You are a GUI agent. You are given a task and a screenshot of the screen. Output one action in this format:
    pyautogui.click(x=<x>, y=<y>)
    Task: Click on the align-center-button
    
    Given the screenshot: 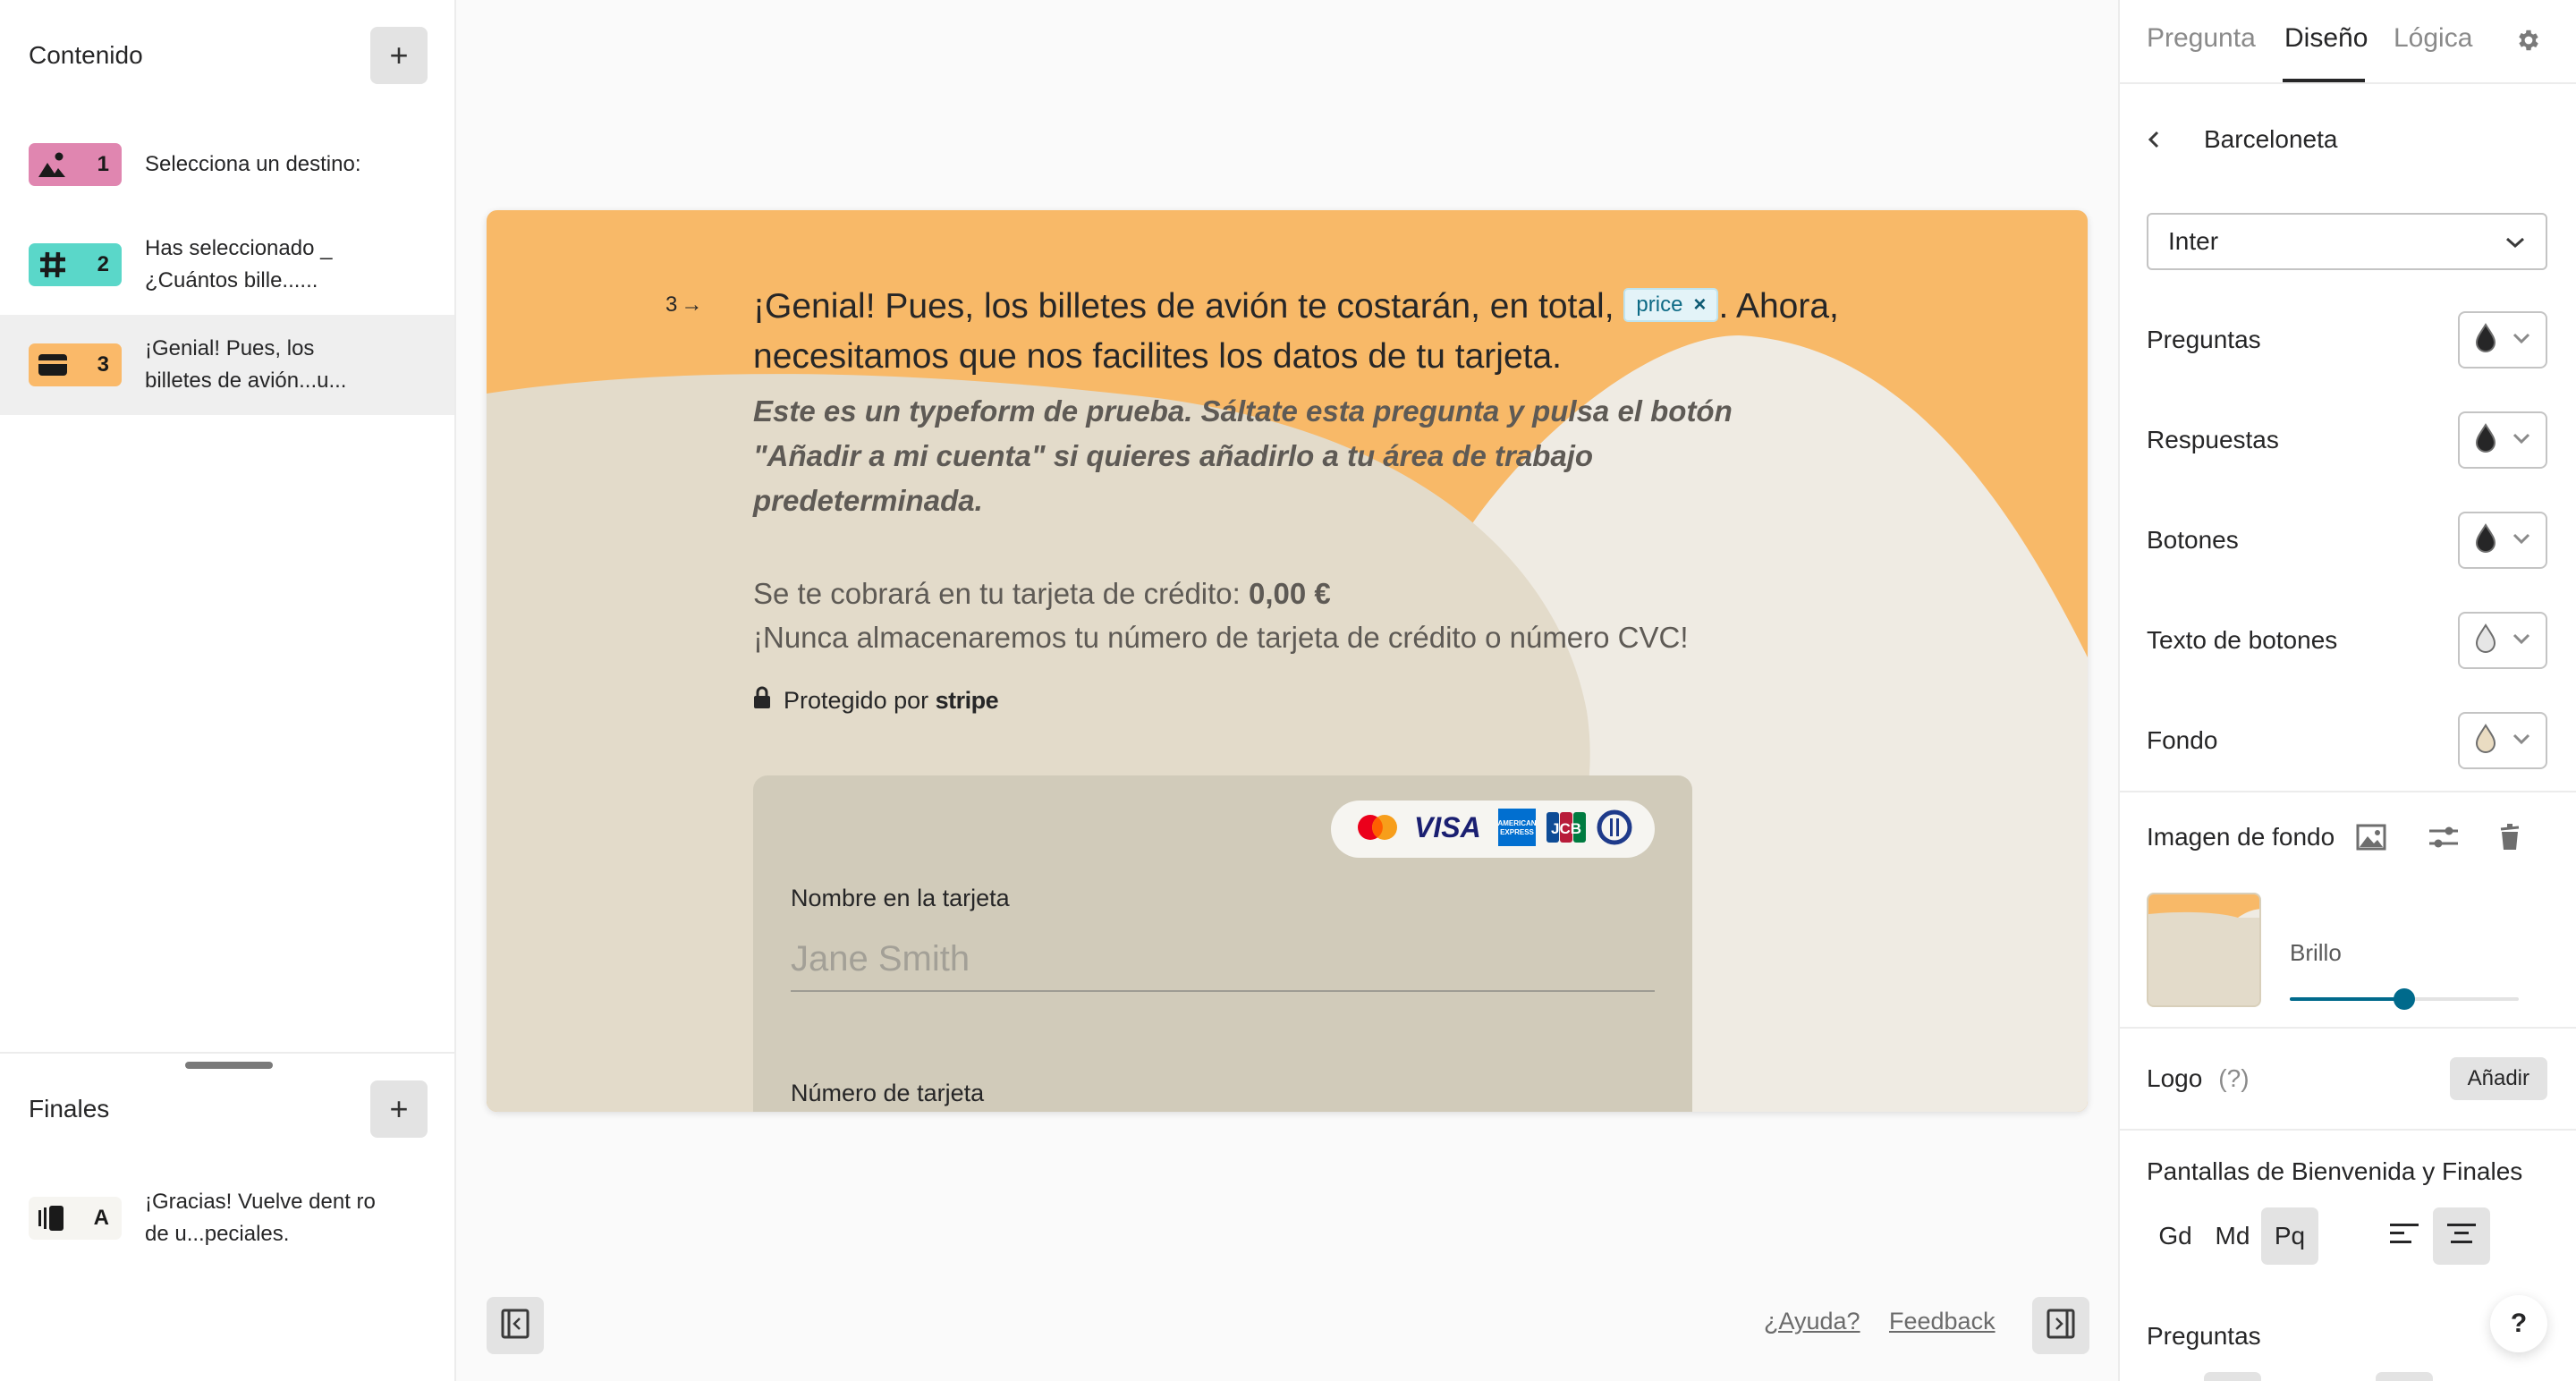 What is the action you would take?
    pyautogui.click(x=2461, y=1236)
    